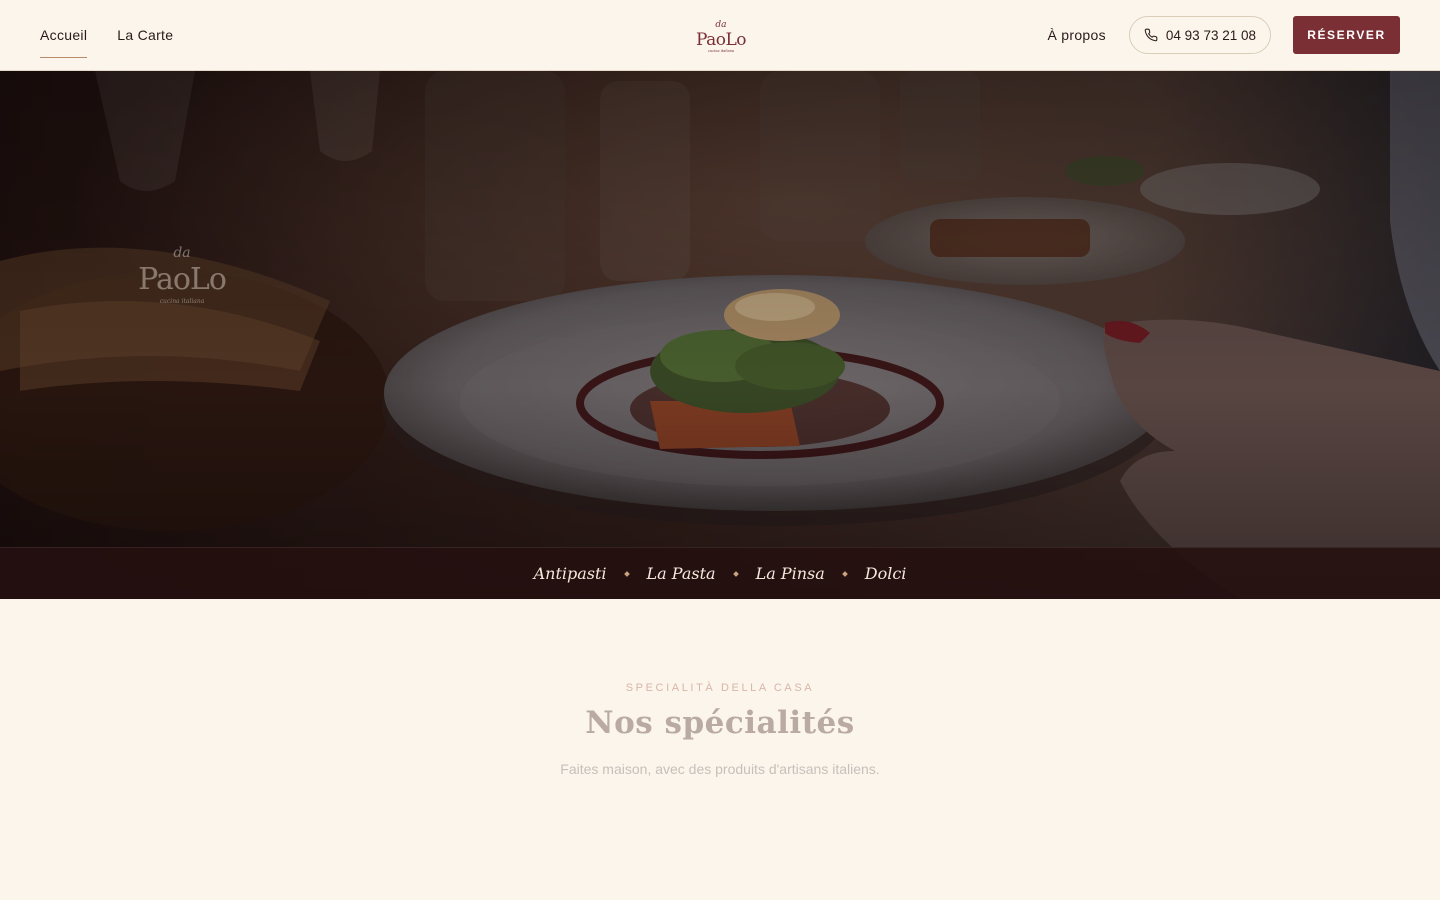 This screenshot has width=1440, height=900. Describe the element at coordinates (64, 39) in the screenshot. I see `nav-accueil: Accueil` at that location.